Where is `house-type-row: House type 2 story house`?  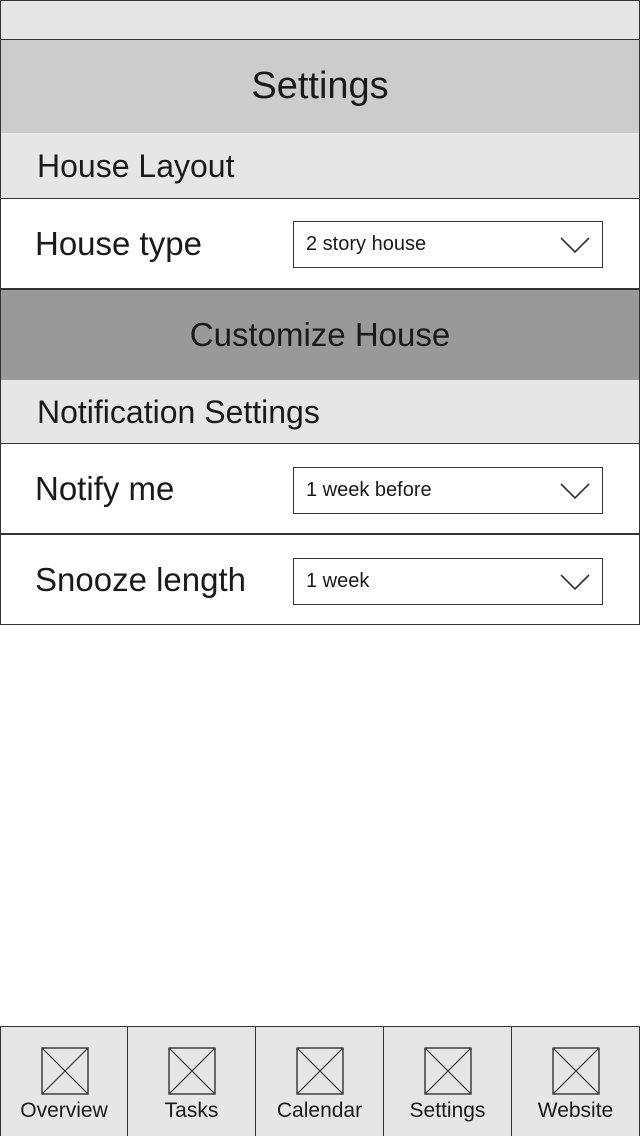 house-type-row: House type 2 story house is located at coordinates (320, 243).